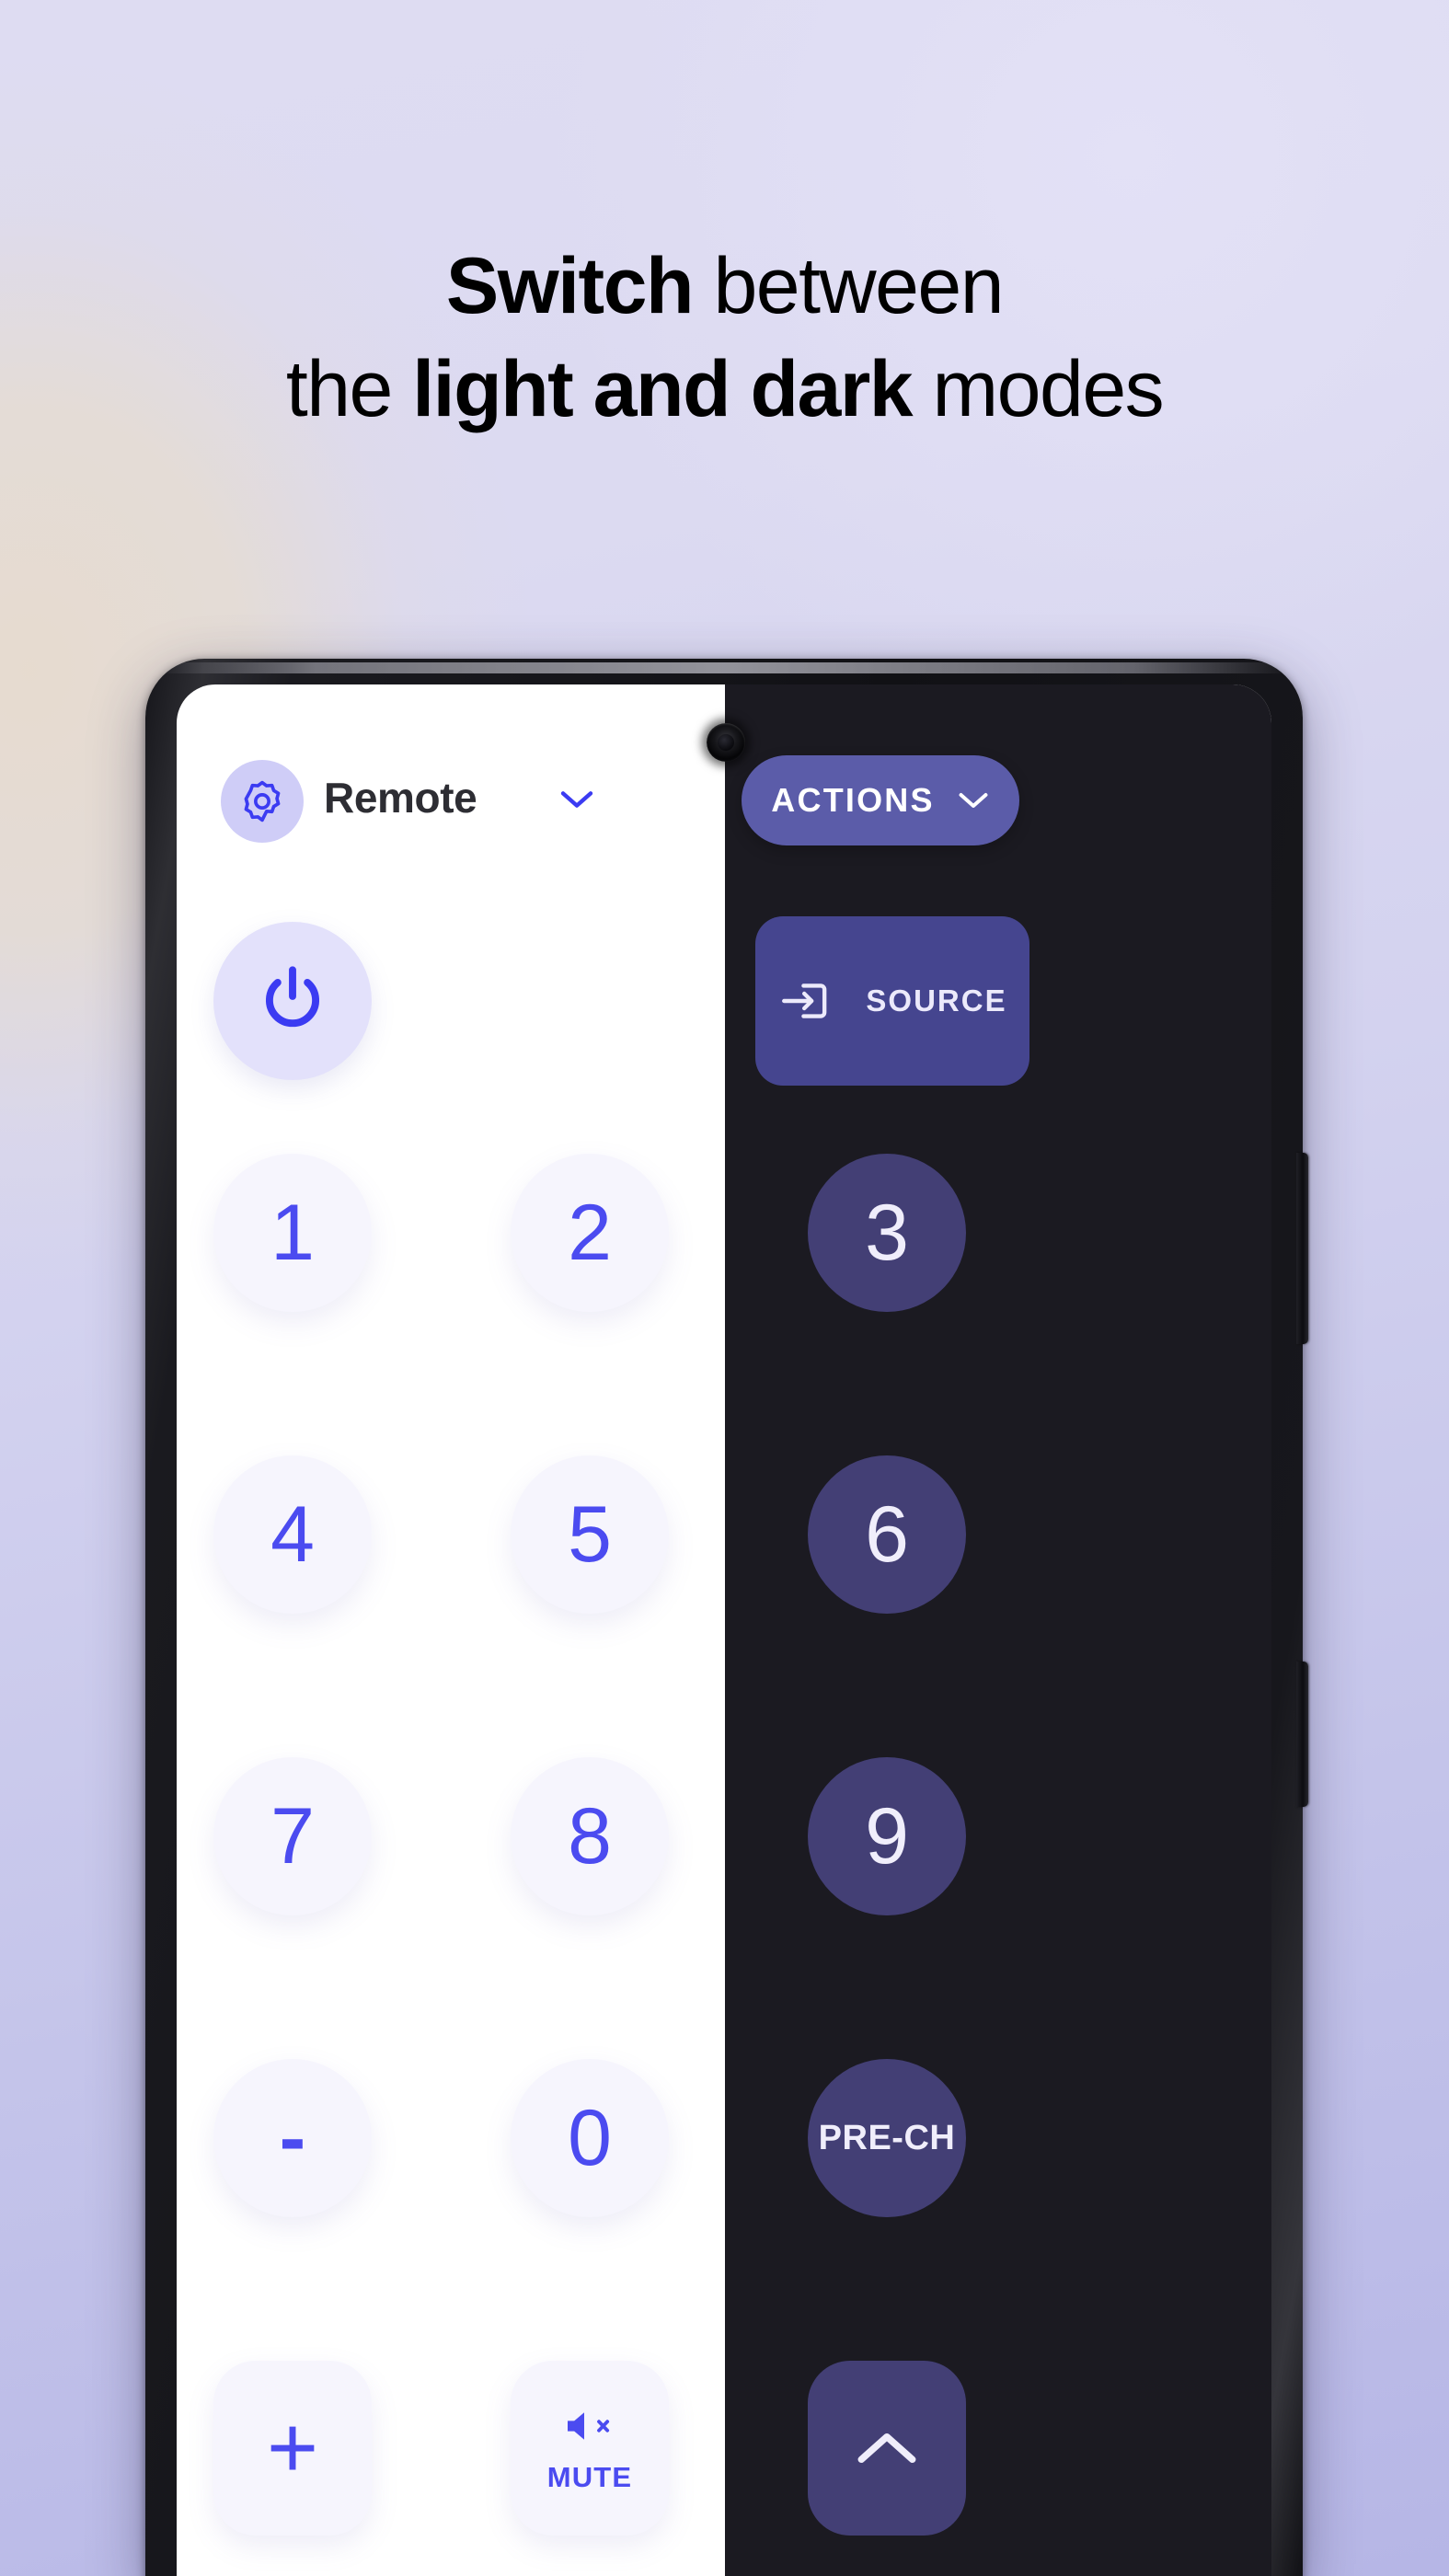  I want to click on page-title: Switch between the light and dark modes, so click(724, 338).